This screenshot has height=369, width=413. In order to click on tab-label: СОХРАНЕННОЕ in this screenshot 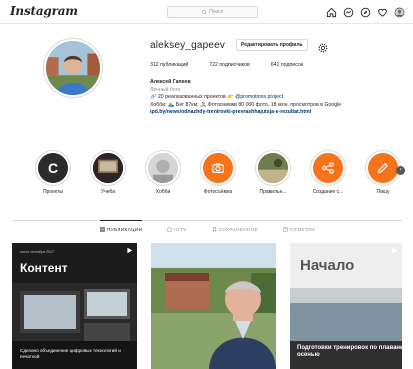, I will do `click(238, 229)`.